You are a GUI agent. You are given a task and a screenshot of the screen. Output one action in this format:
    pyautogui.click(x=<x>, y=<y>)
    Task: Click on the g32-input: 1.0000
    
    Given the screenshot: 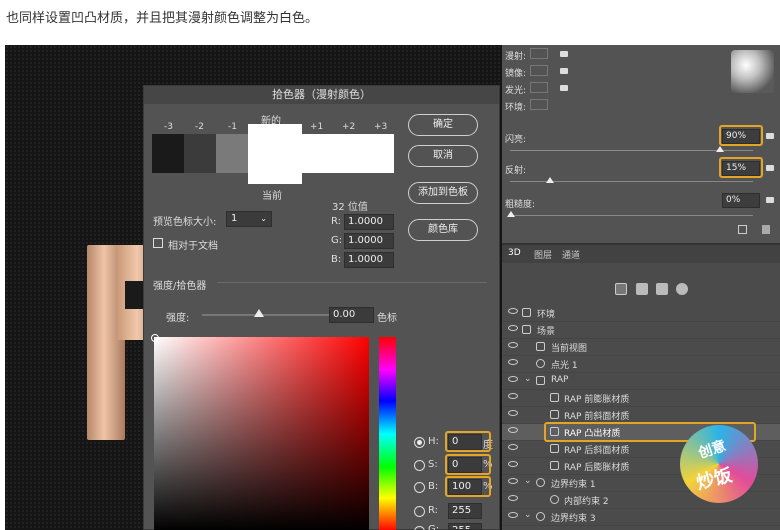 What is the action you would take?
    pyautogui.click(x=369, y=241)
    